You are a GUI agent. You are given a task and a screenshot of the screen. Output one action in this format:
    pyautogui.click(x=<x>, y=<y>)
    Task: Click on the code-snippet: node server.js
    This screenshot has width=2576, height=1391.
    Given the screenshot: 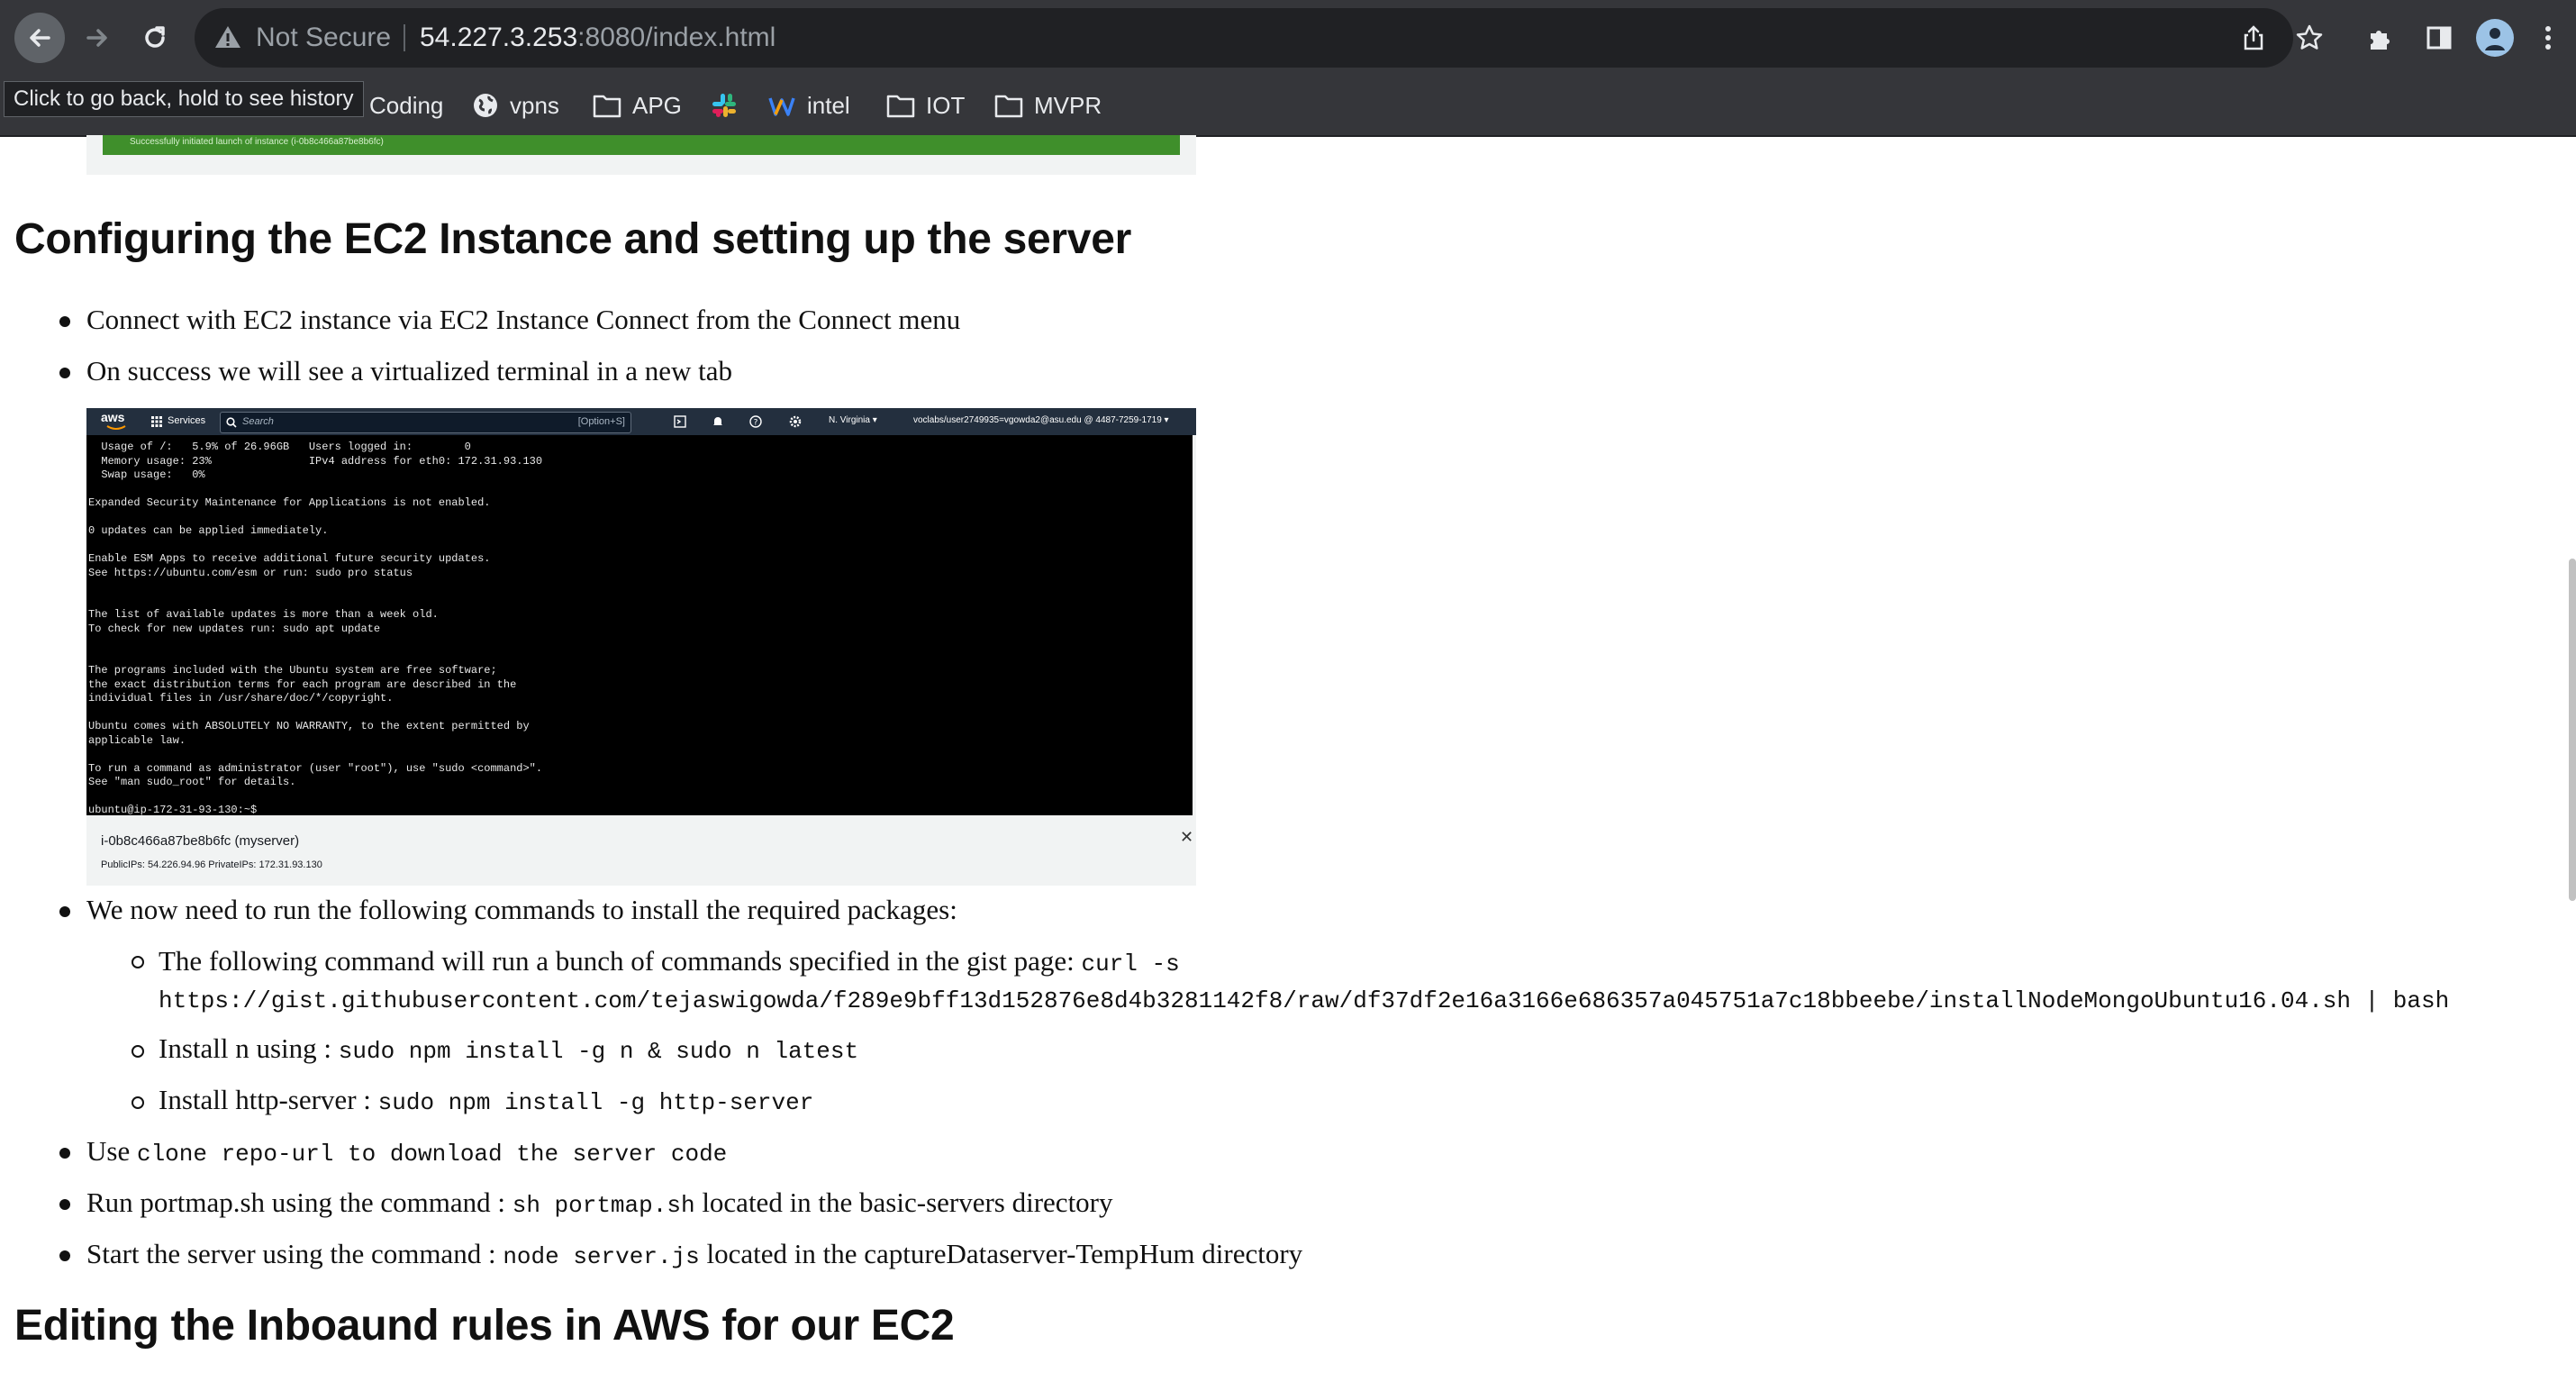 What is the action you would take?
    pyautogui.click(x=601, y=1257)
    